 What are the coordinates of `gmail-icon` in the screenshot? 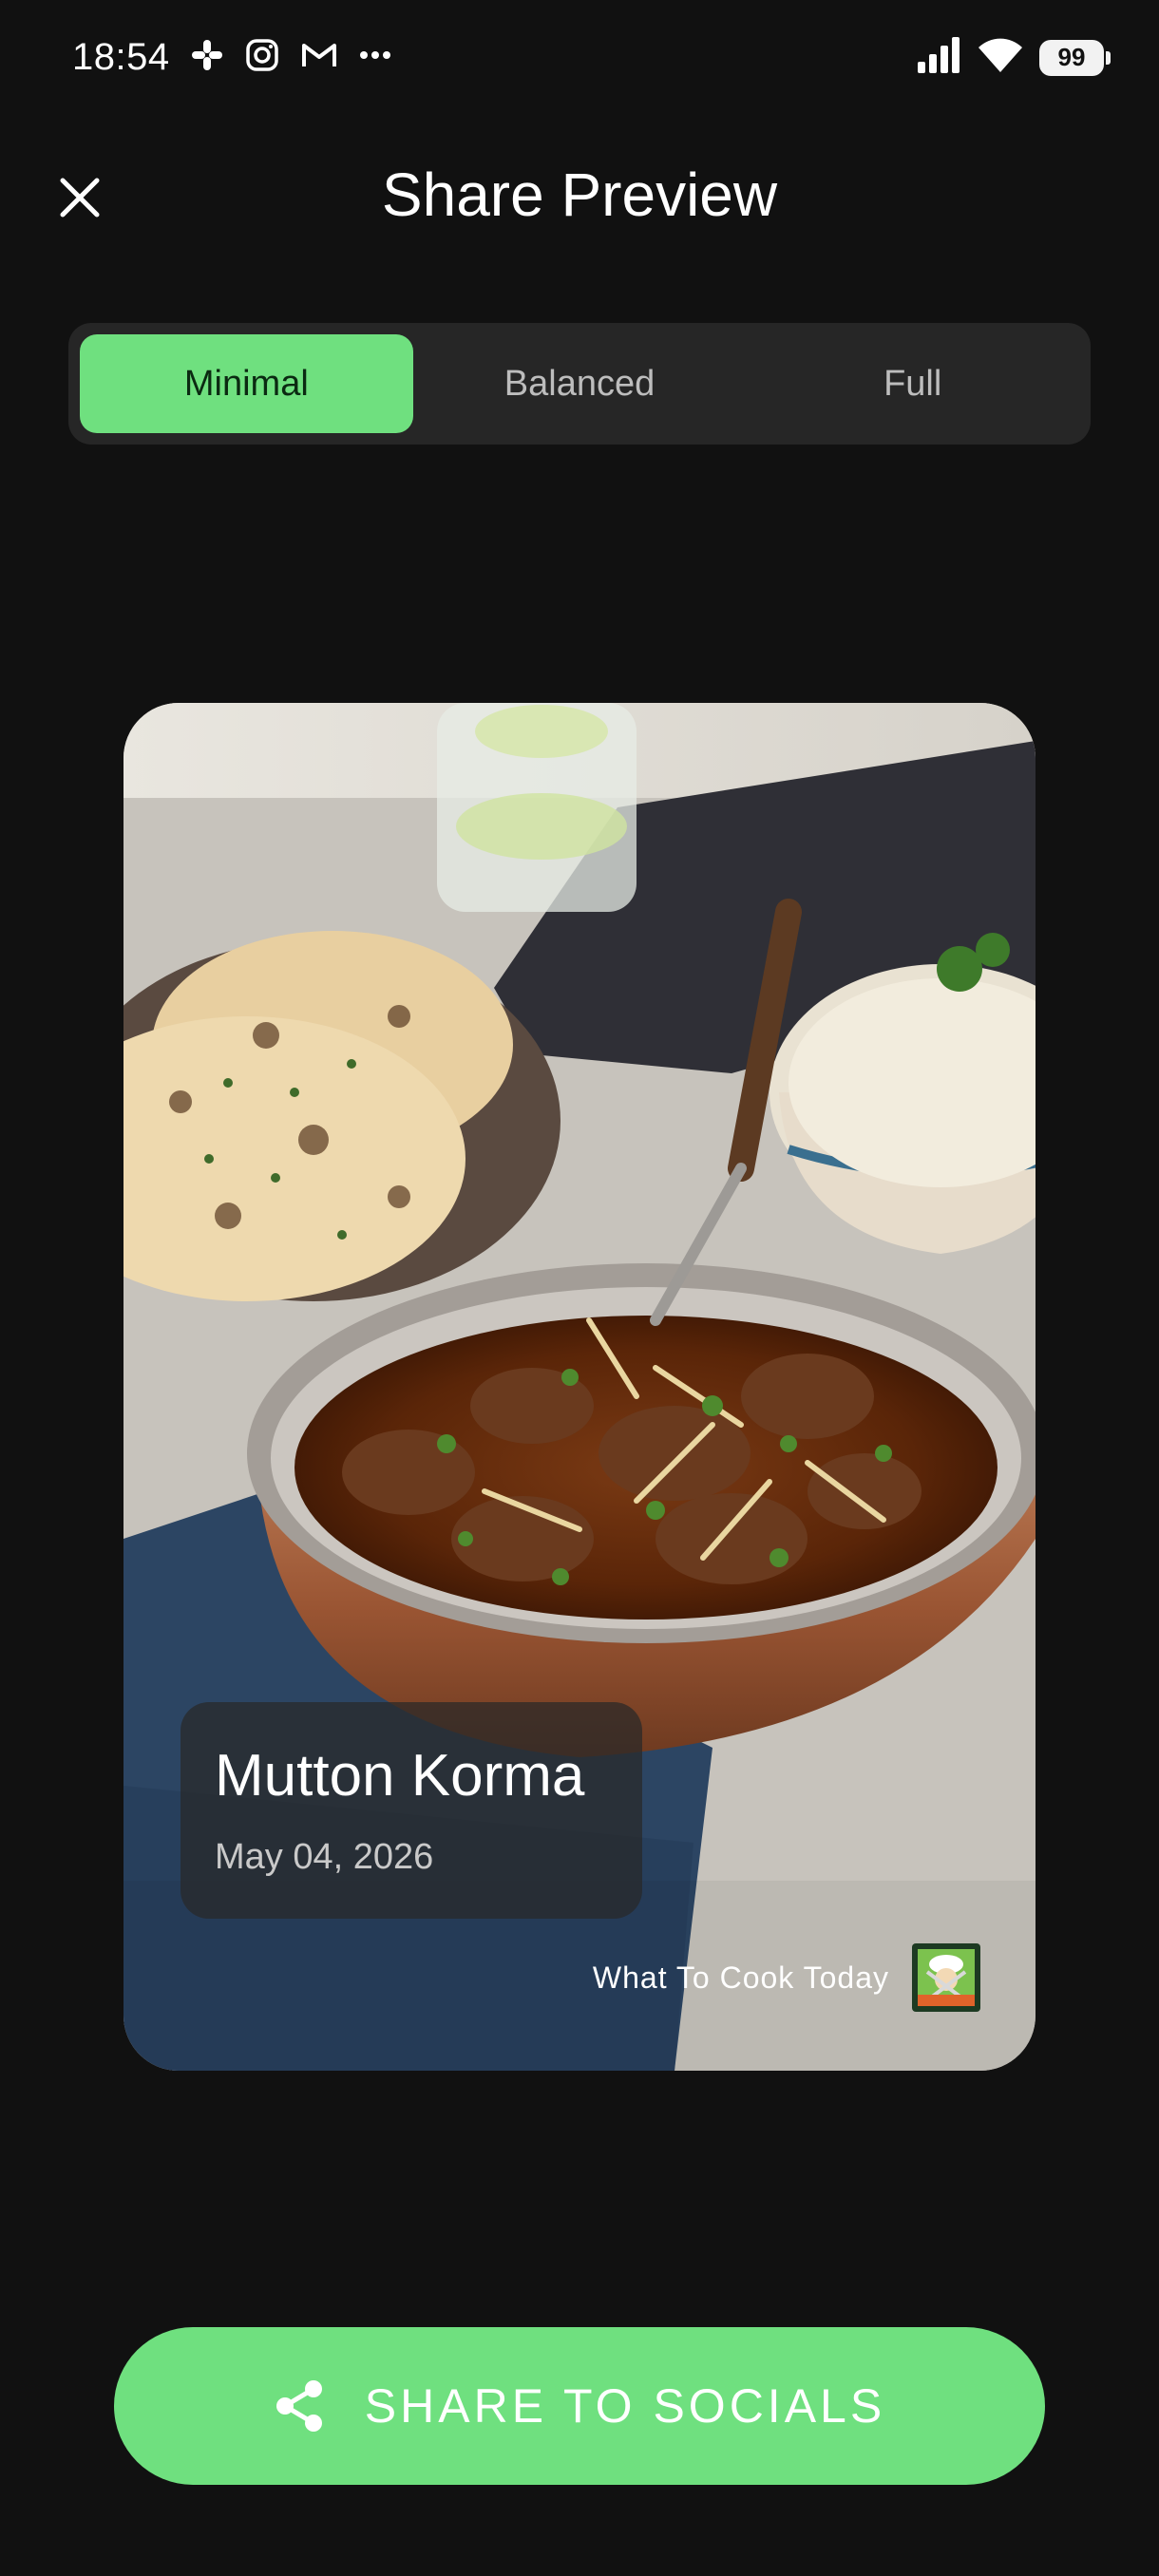 It's located at (319, 55).